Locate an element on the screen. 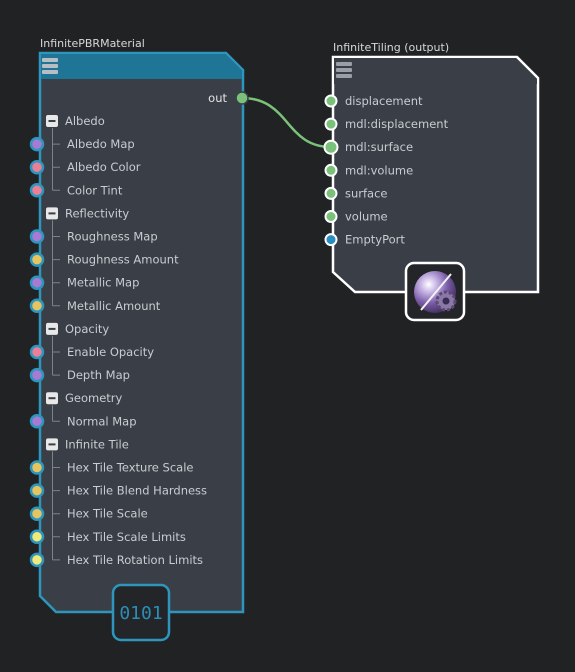 The width and height of the screenshot is (575, 672). input-label: Hex Tile Scale is located at coordinates (107, 514).